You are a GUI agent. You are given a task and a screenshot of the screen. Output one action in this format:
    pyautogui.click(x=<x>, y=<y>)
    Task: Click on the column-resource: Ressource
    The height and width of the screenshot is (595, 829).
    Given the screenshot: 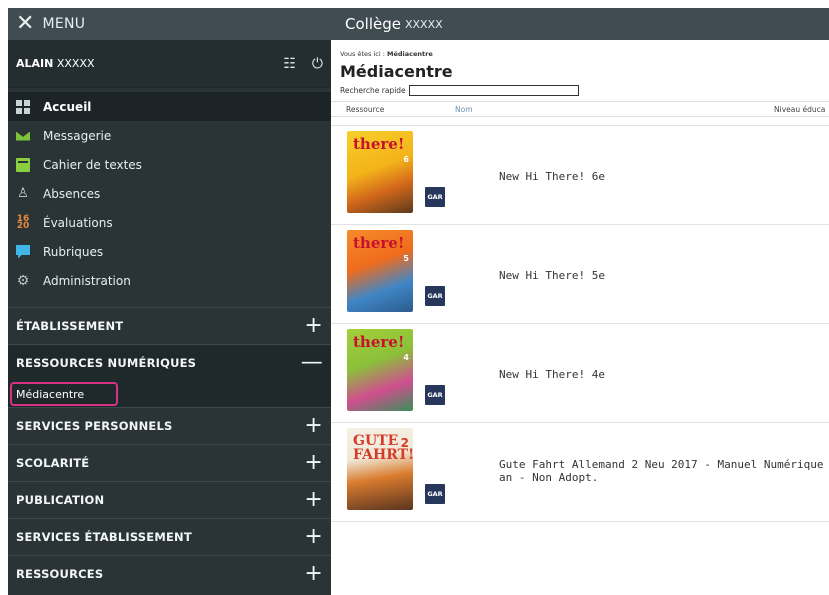 What is the action you would take?
    pyautogui.click(x=365, y=109)
    